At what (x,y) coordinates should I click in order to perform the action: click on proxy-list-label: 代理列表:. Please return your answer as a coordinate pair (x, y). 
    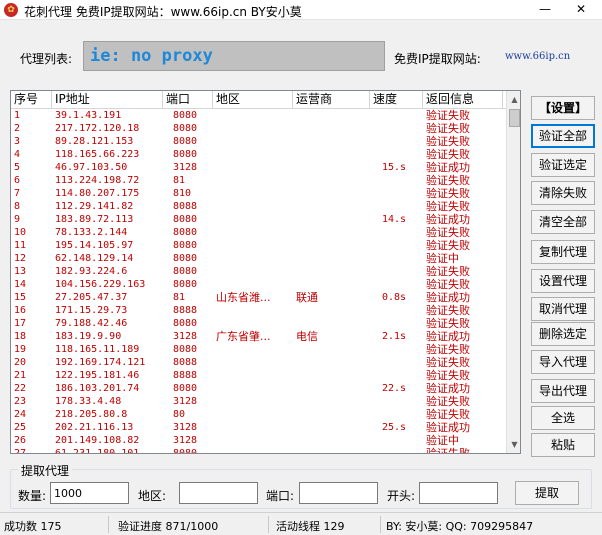
    Looking at the image, I should click on (46, 59).